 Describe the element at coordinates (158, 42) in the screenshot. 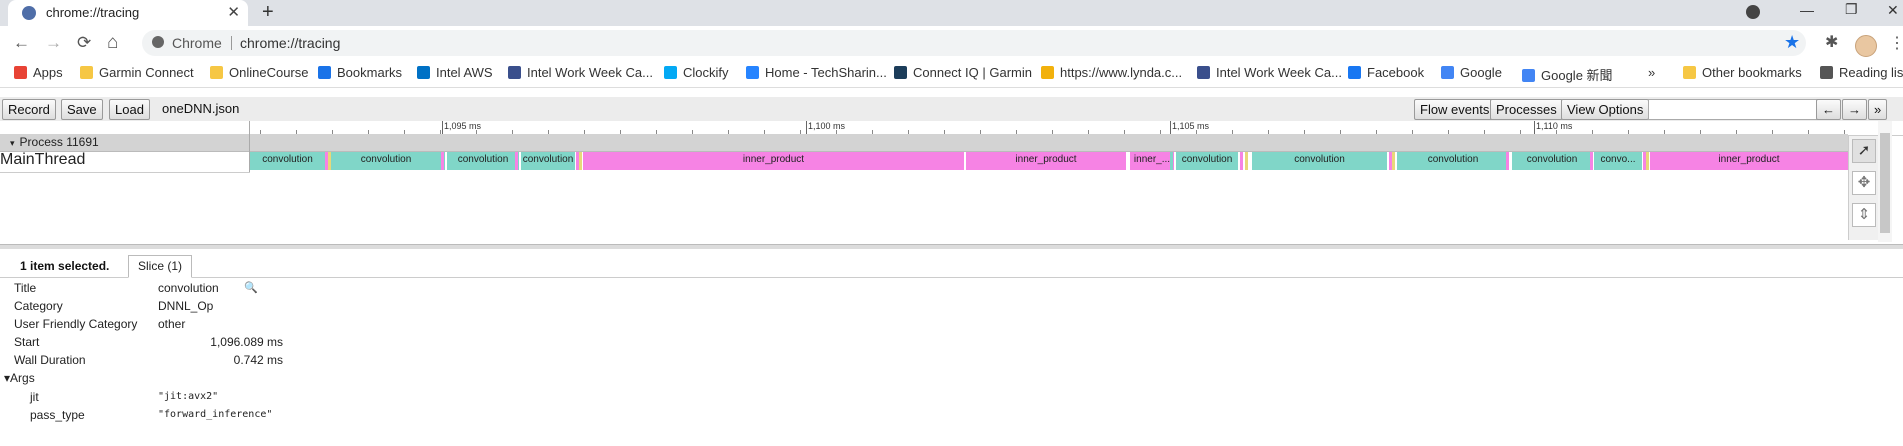

I see `chrome-secure-icon` at that location.